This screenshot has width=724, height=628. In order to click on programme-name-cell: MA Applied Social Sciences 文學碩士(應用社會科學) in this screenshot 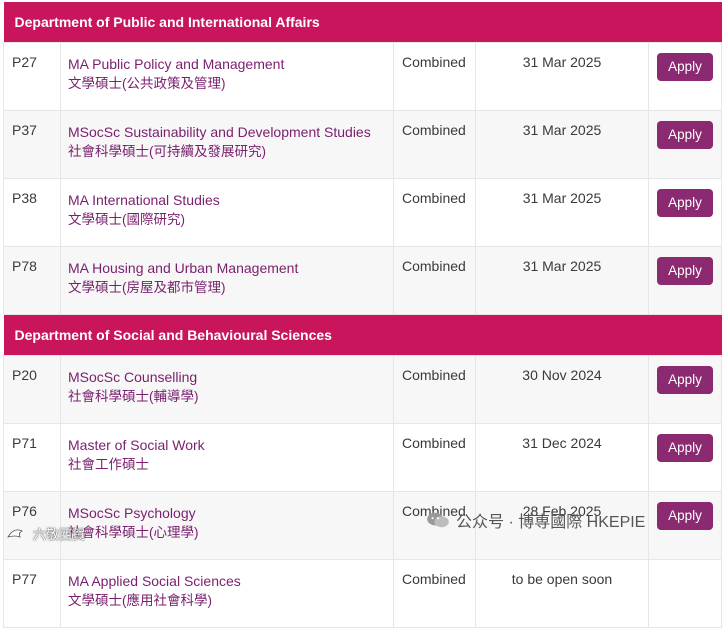, I will do `click(227, 593)`.